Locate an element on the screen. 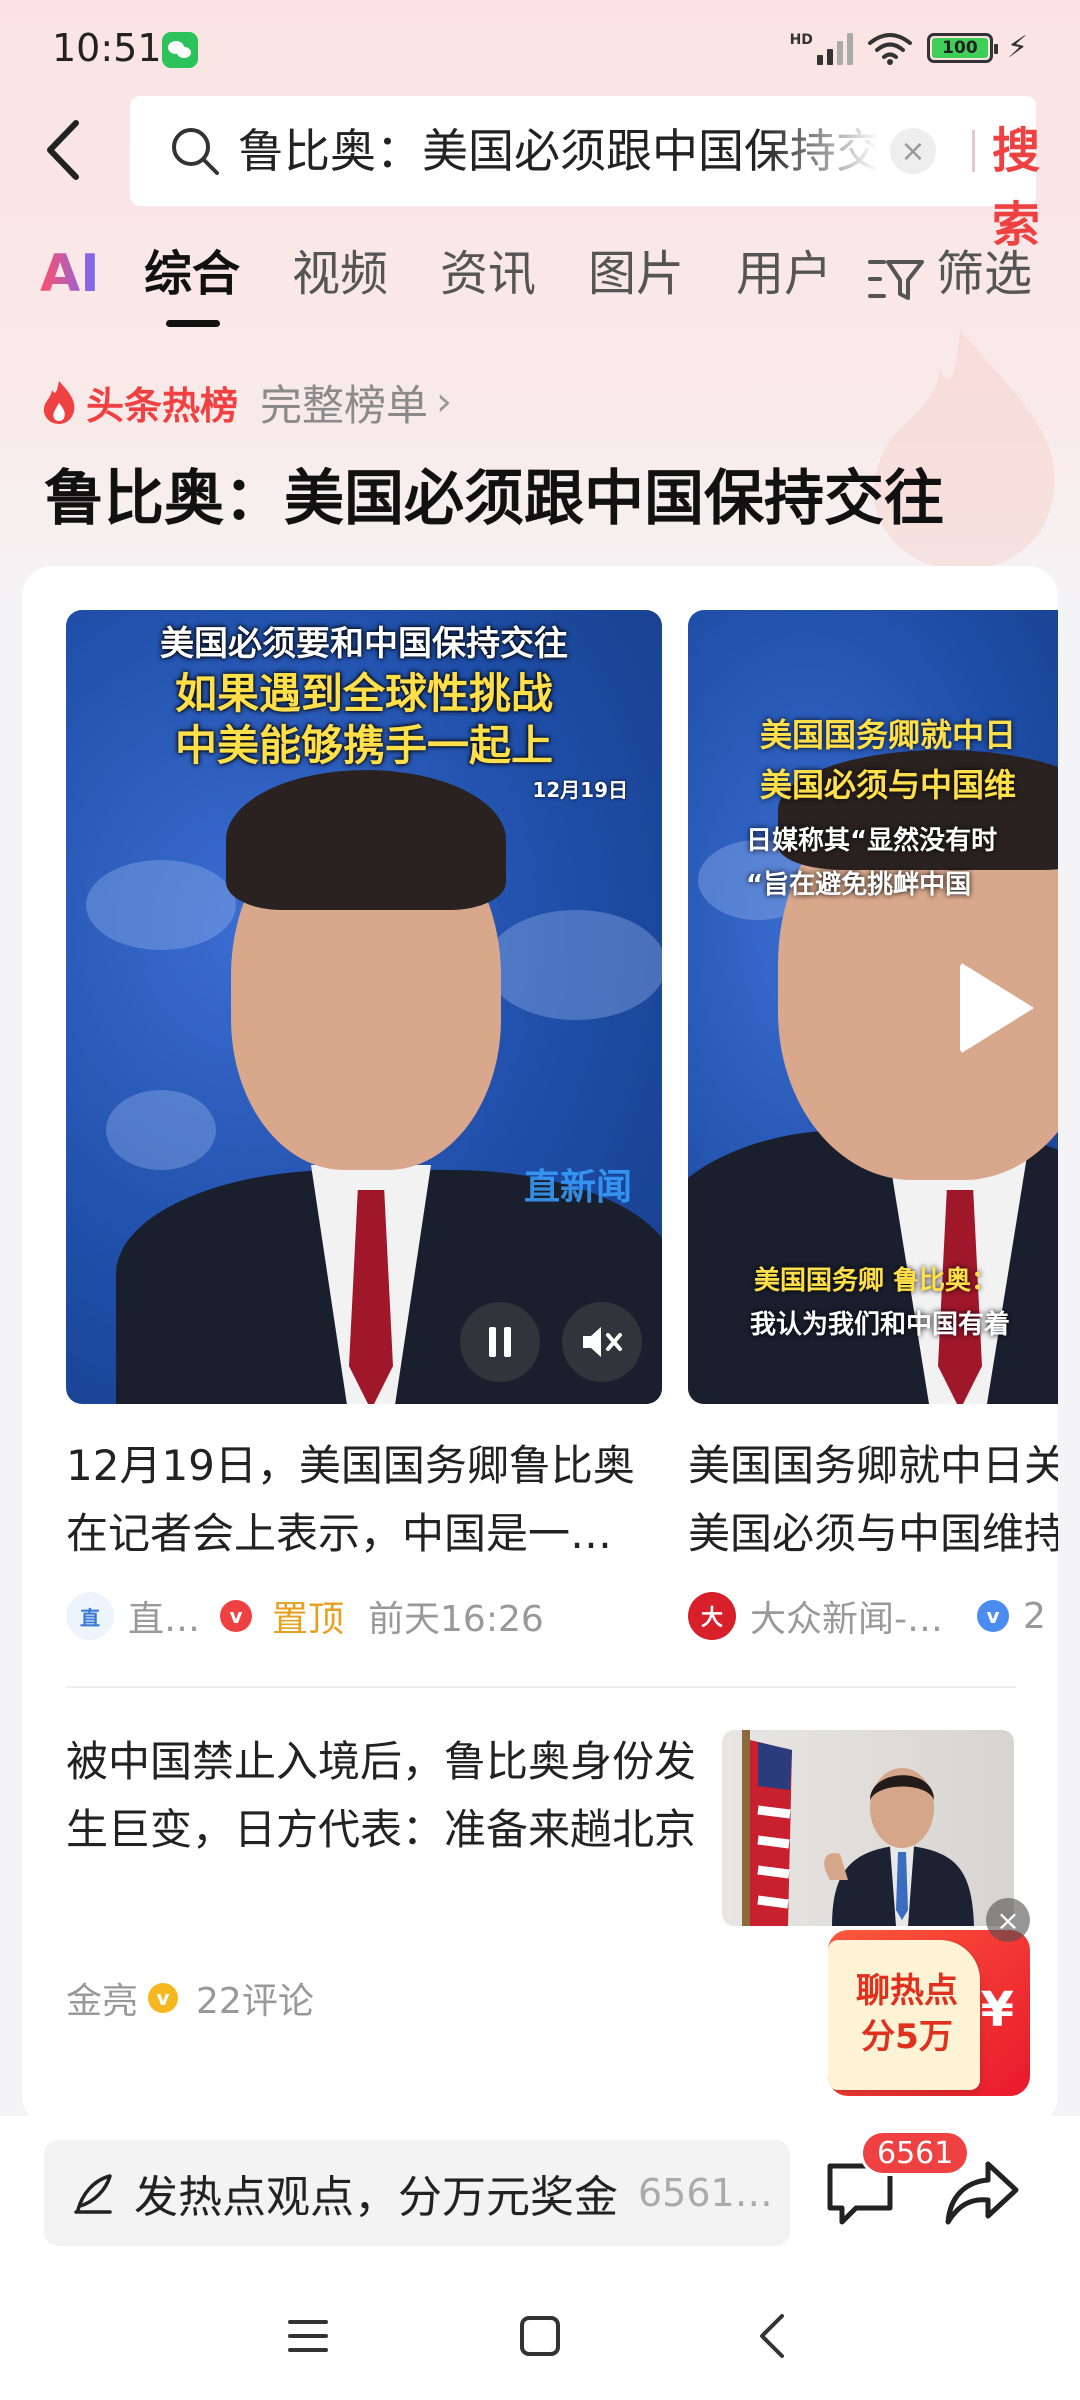 This screenshot has height=2400, width=1080. wechat-notification-icon is located at coordinates (180, 50).